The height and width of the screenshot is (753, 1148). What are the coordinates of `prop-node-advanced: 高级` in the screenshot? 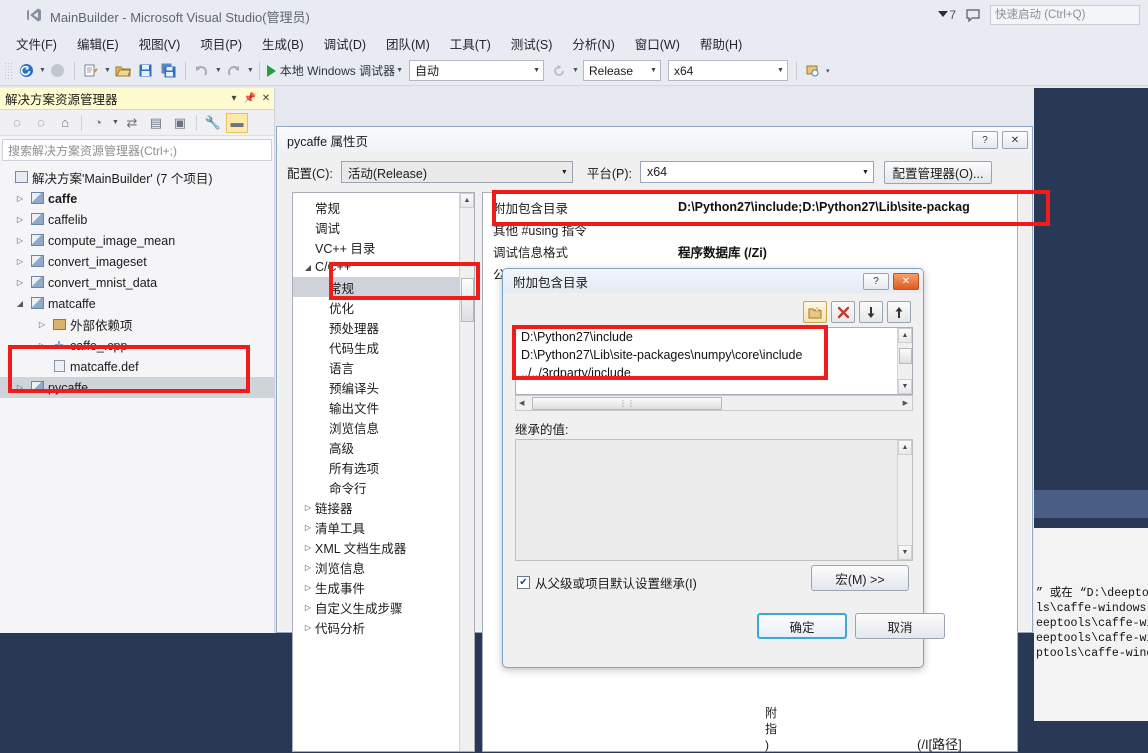 It's located at (383, 447).